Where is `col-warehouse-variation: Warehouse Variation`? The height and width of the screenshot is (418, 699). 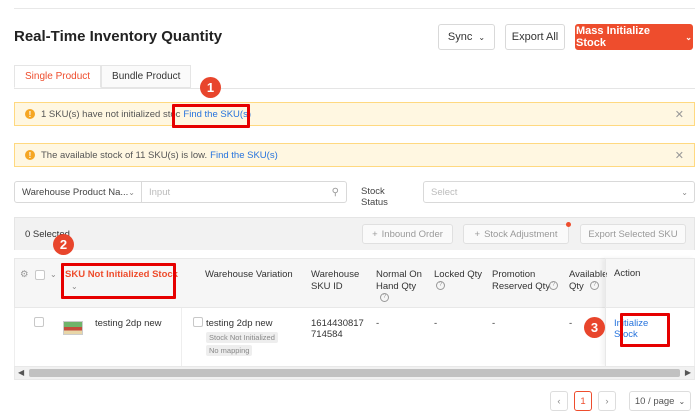 col-warehouse-variation: Warehouse Variation is located at coordinates (249, 274).